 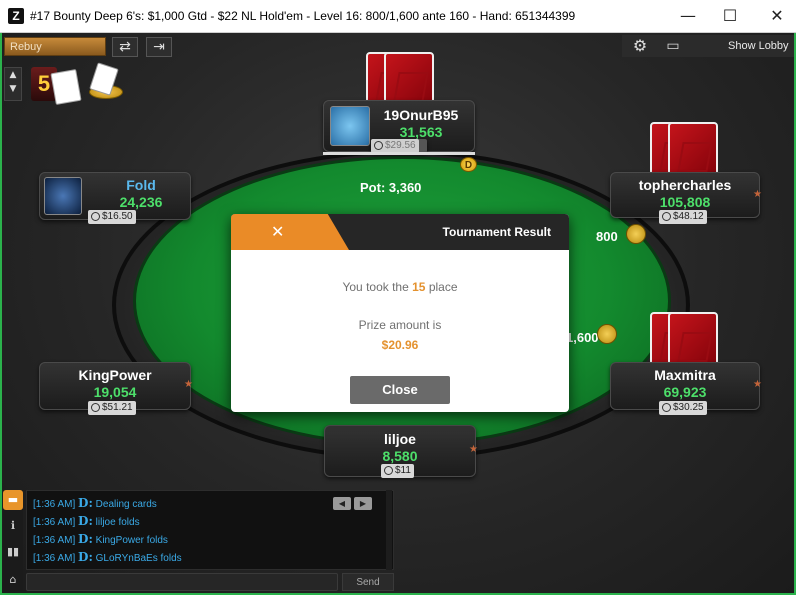 I want to click on player-name: Fold, so click(x=141, y=185).